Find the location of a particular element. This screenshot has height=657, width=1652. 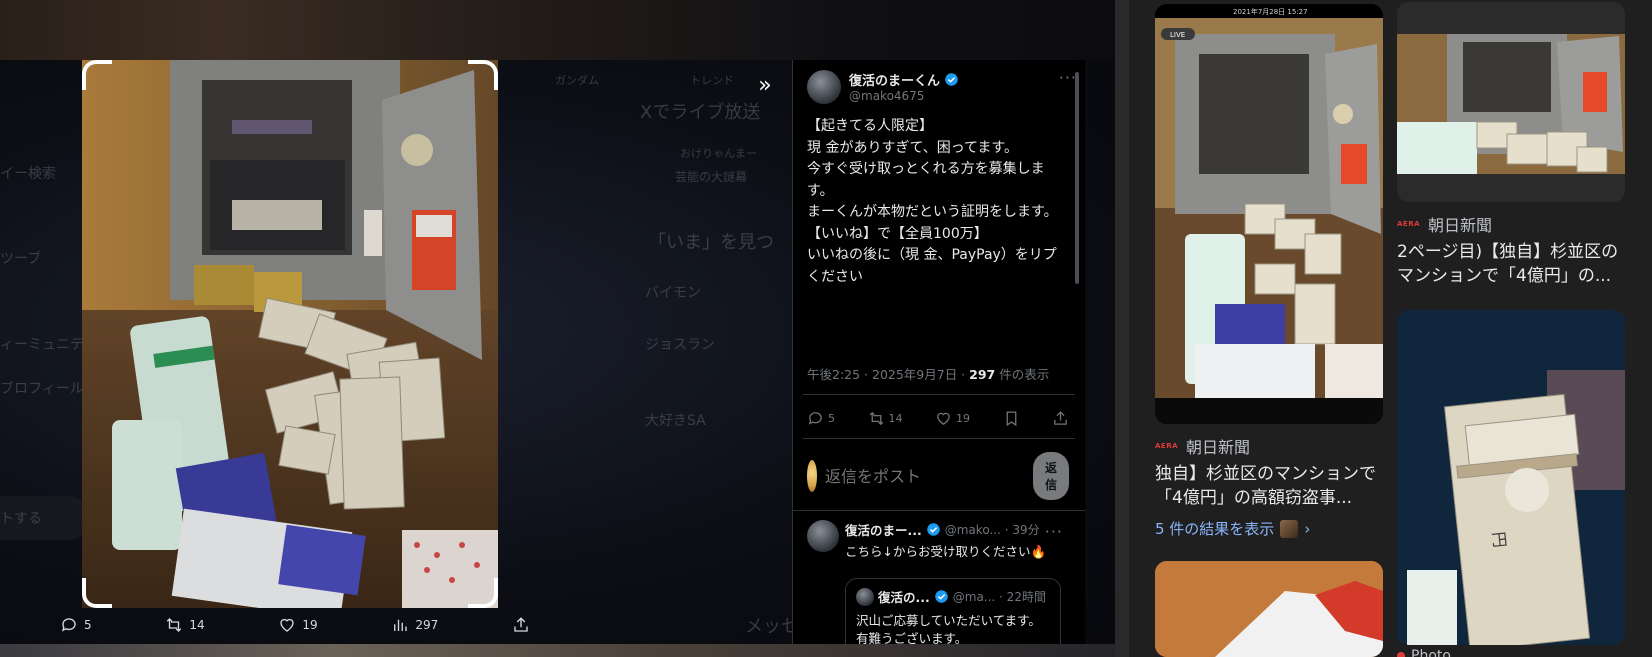

media-action-bar: 5 14 19 297 is located at coordinates (295, 625).